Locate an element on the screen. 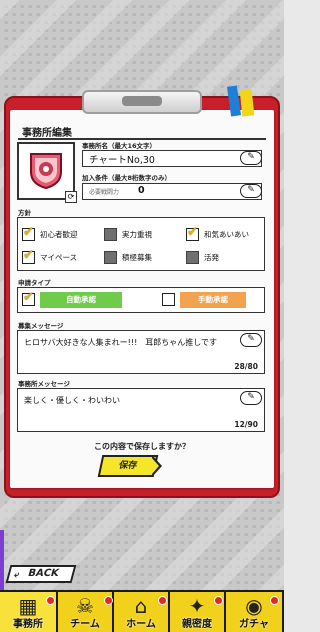 Image resolution: width=320 pixels, height=632 pixels. office-name-value: チャートNo,30 is located at coordinates (122, 160).